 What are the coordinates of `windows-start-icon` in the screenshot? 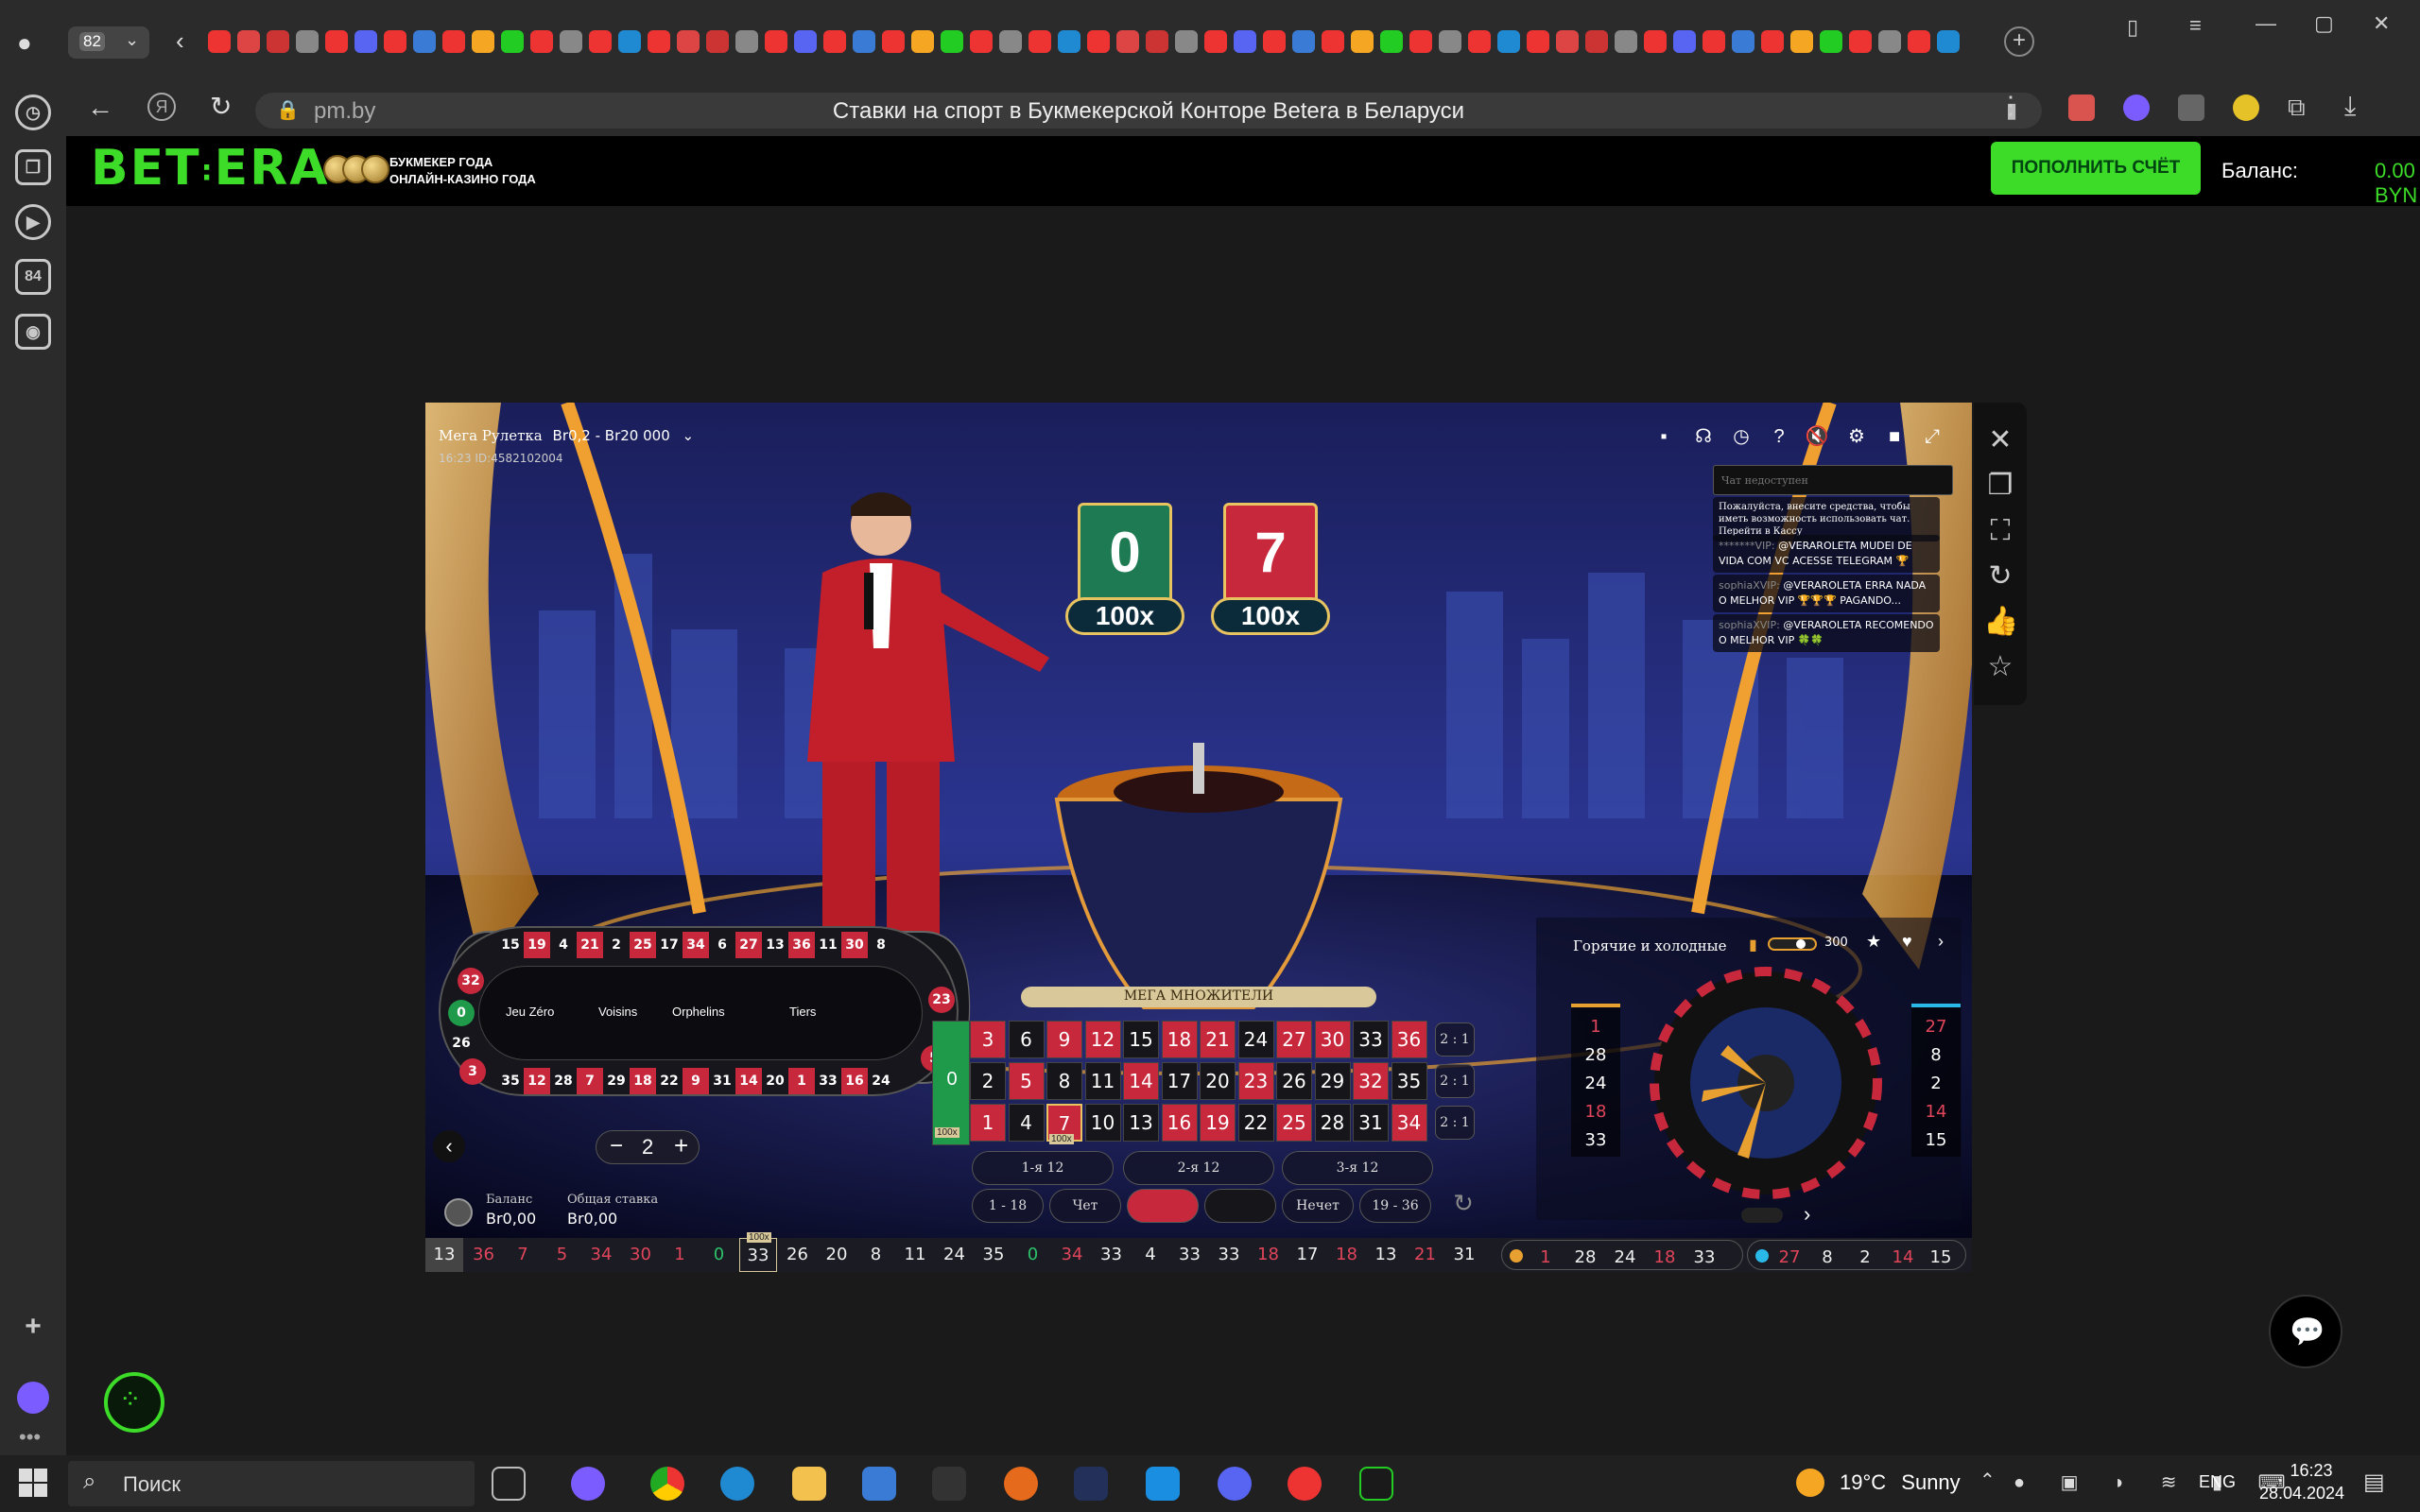 It's located at (33, 1483).